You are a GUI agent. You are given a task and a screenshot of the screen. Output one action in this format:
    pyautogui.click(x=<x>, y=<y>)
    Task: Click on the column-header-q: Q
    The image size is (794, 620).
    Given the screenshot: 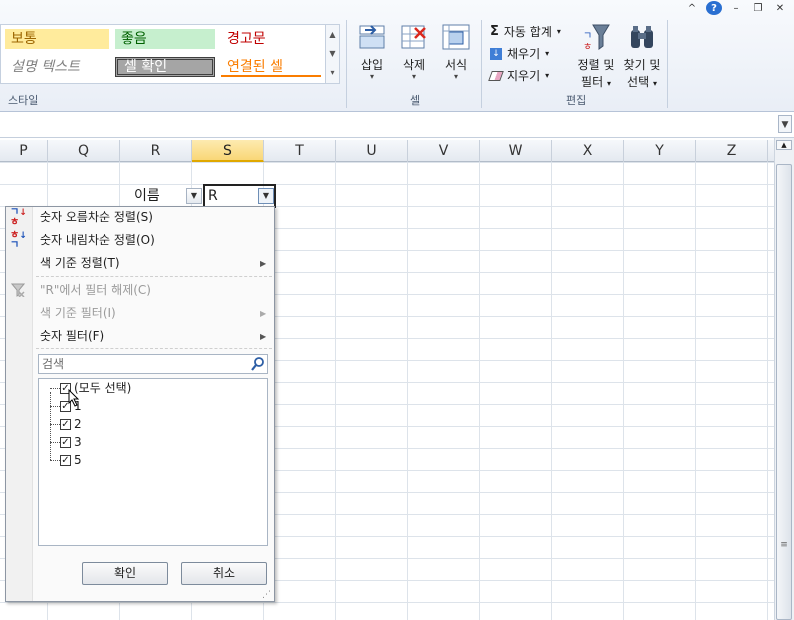 What is the action you would take?
    pyautogui.click(x=84, y=151)
    